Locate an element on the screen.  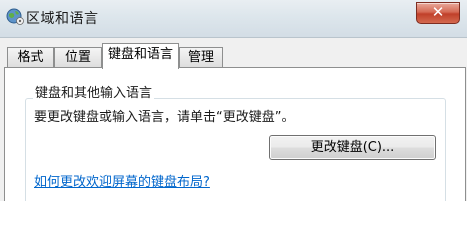
tab-location: 位置 is located at coordinates (78, 57).